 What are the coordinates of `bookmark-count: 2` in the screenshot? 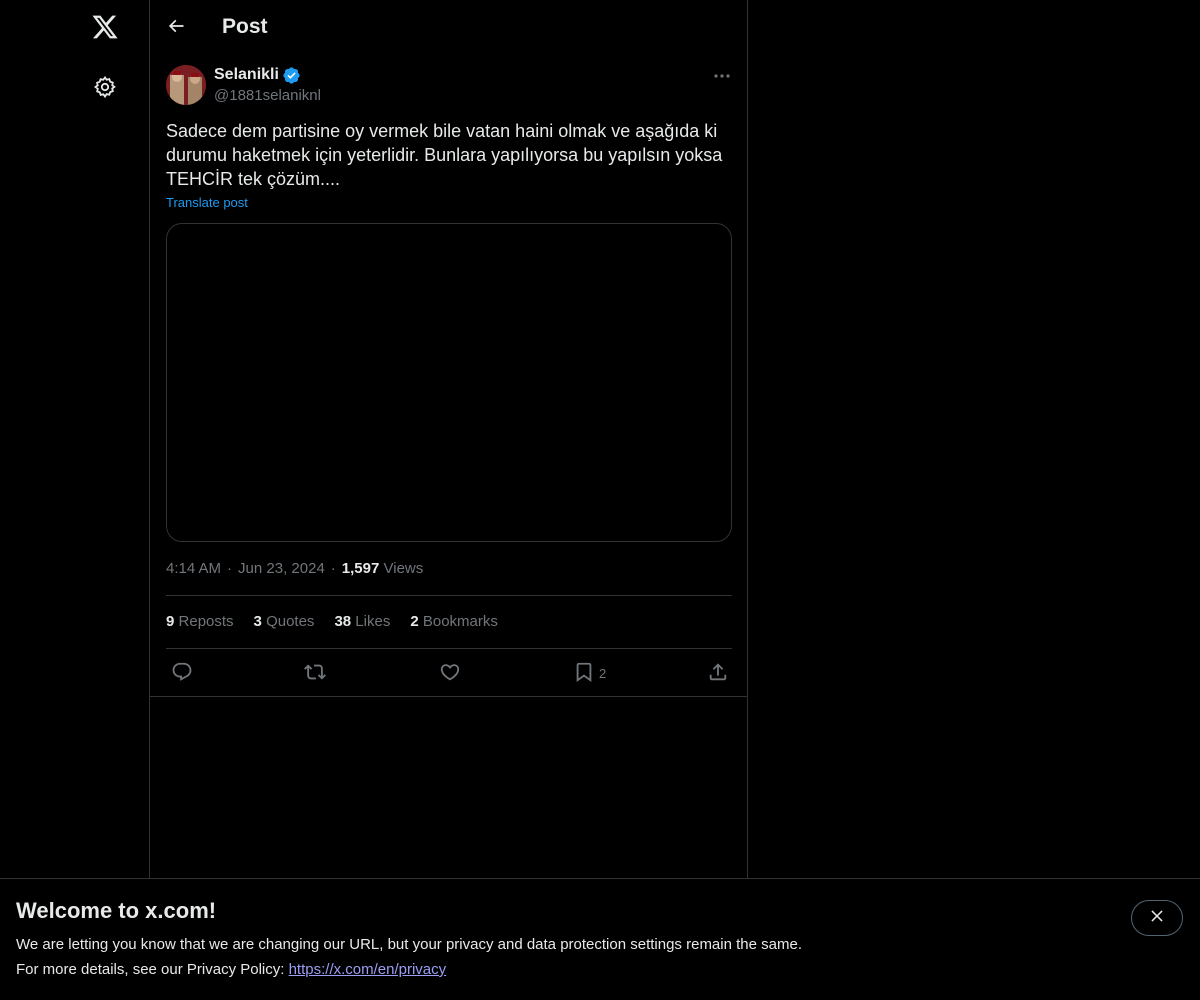 It's located at (603, 673).